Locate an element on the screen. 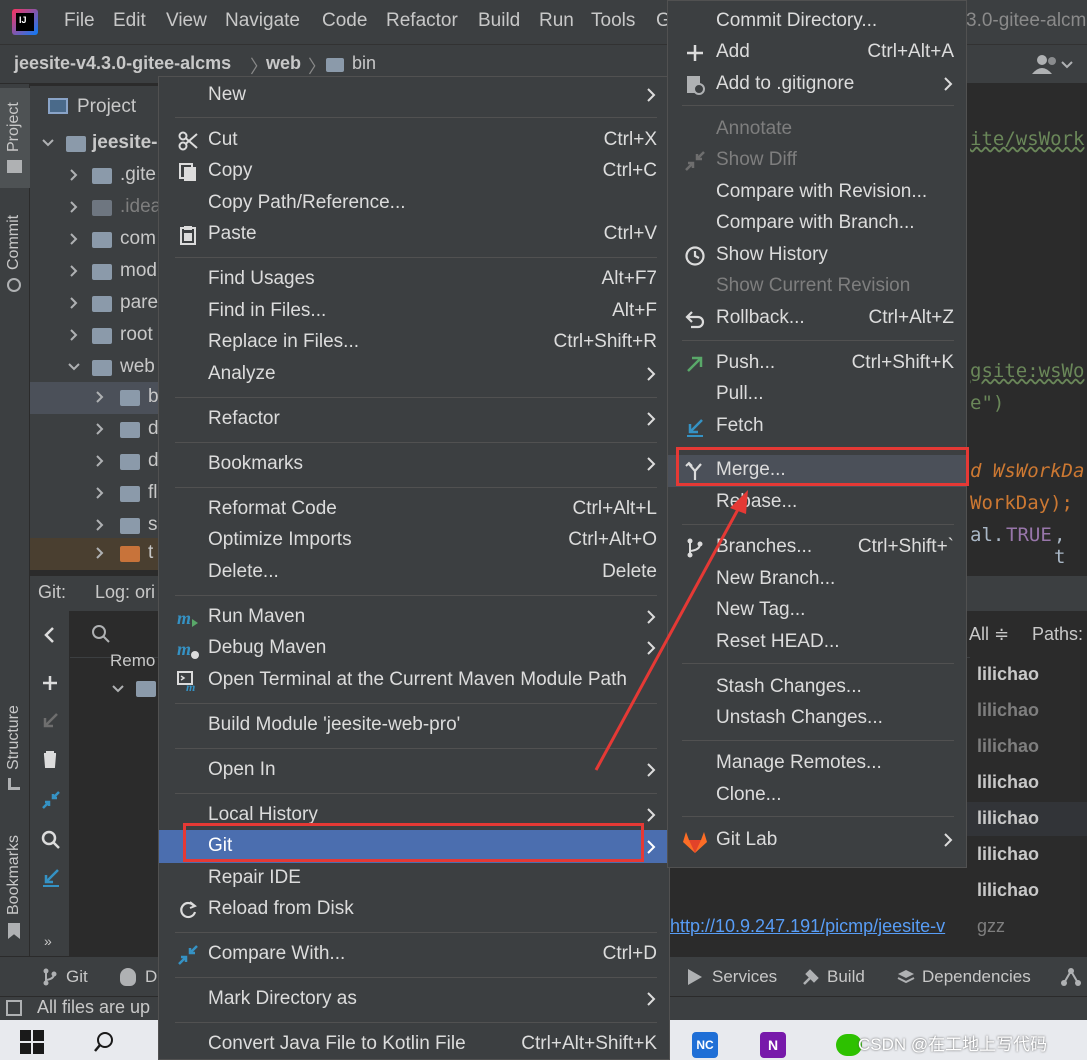  menu-item-find-in-files: Find in Files... Alt+F is located at coordinates (414, 311).